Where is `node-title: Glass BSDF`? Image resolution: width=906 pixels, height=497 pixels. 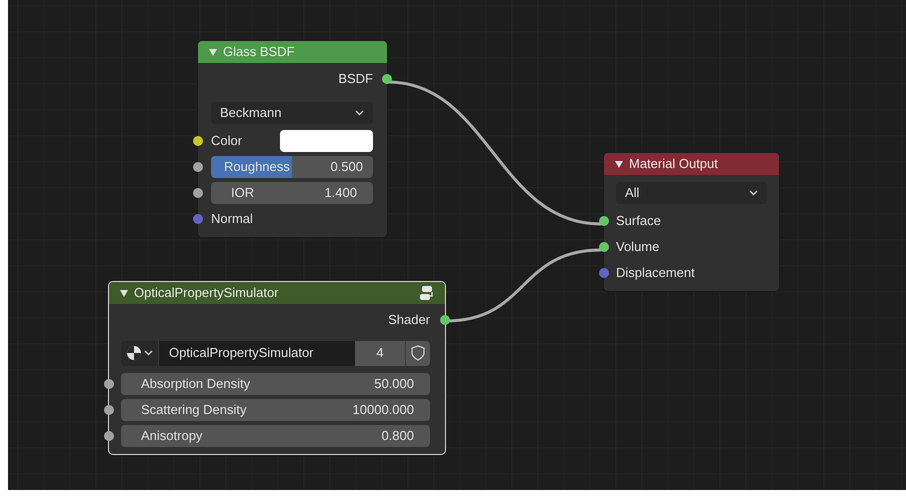
node-title: Glass BSDF is located at coordinates (259, 52).